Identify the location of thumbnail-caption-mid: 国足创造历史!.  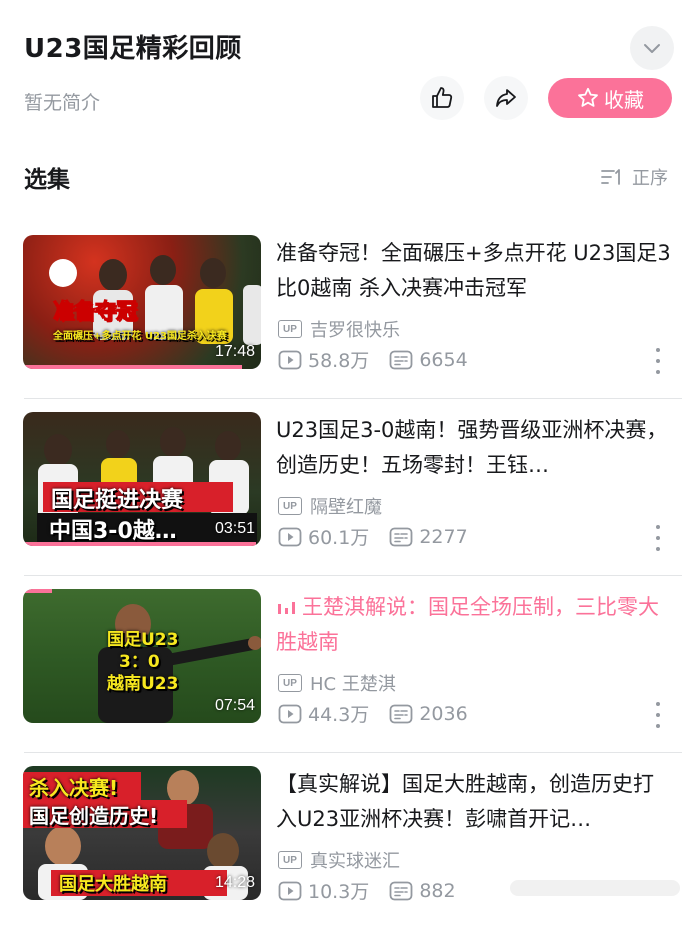
(94, 816).